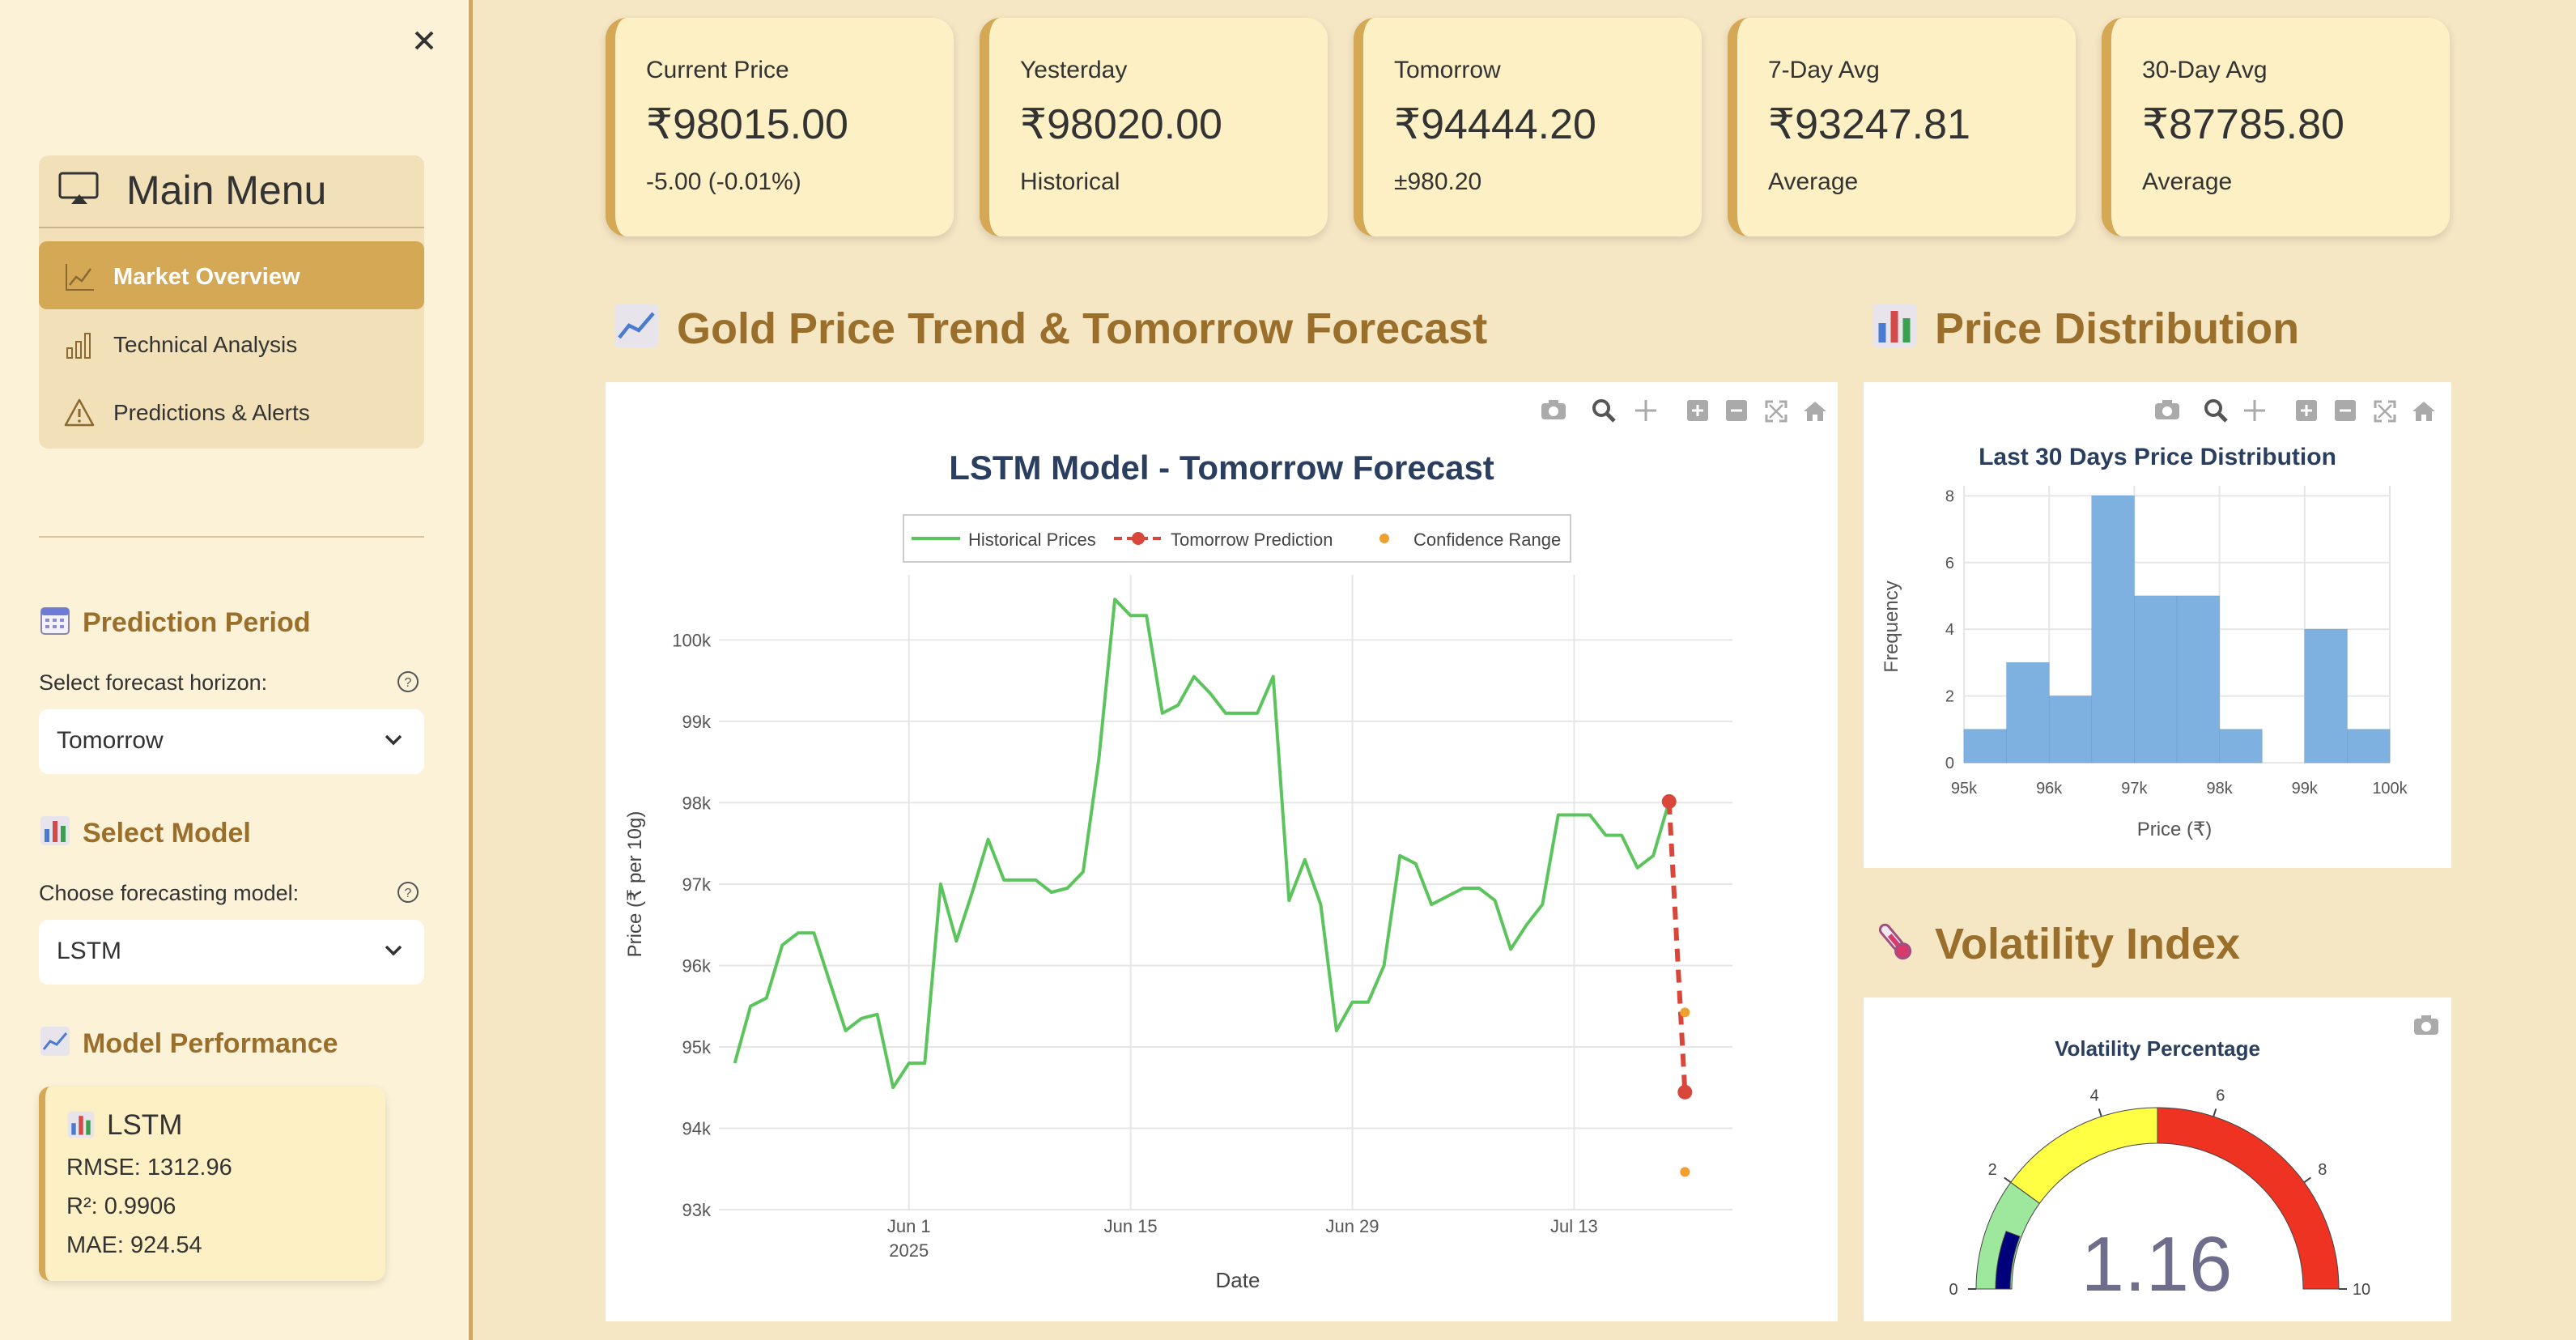 The image size is (2576, 1340). Describe the element at coordinates (1074, 70) in the screenshot. I see `kpi-label: Yesterday` at that location.